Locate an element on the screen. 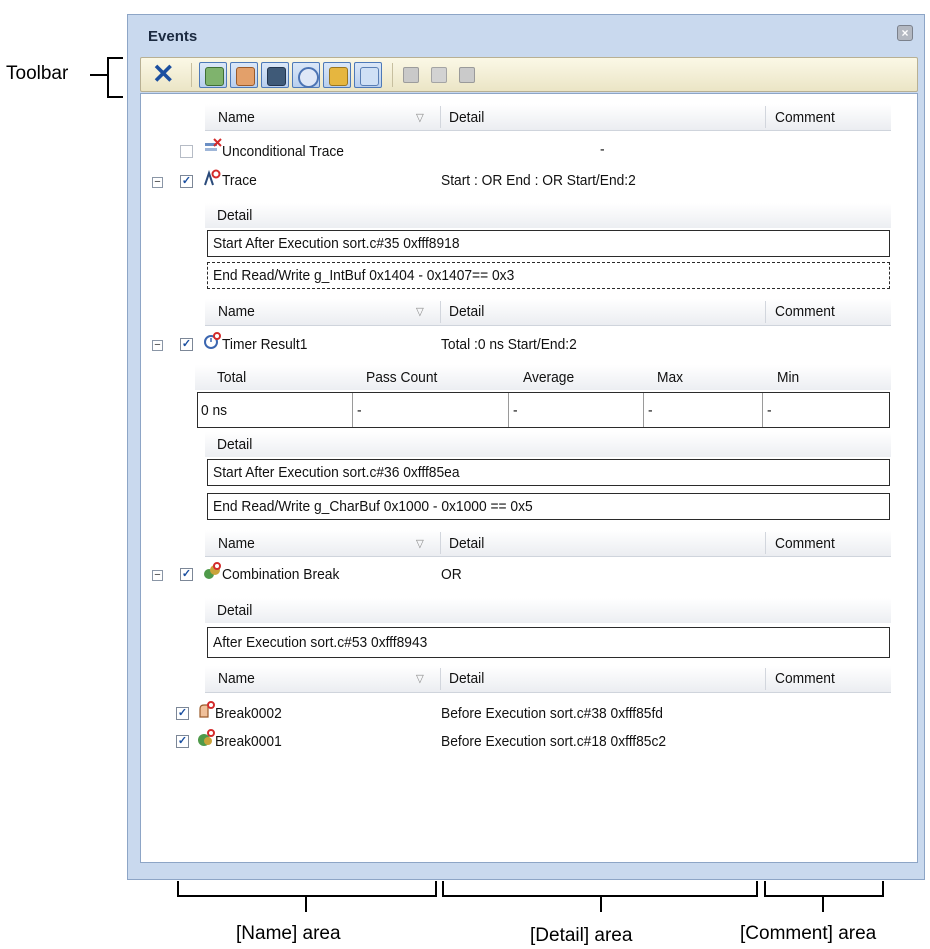 This screenshot has width=930, height=949. toolbar-callout: Toolbar is located at coordinates (37, 73).